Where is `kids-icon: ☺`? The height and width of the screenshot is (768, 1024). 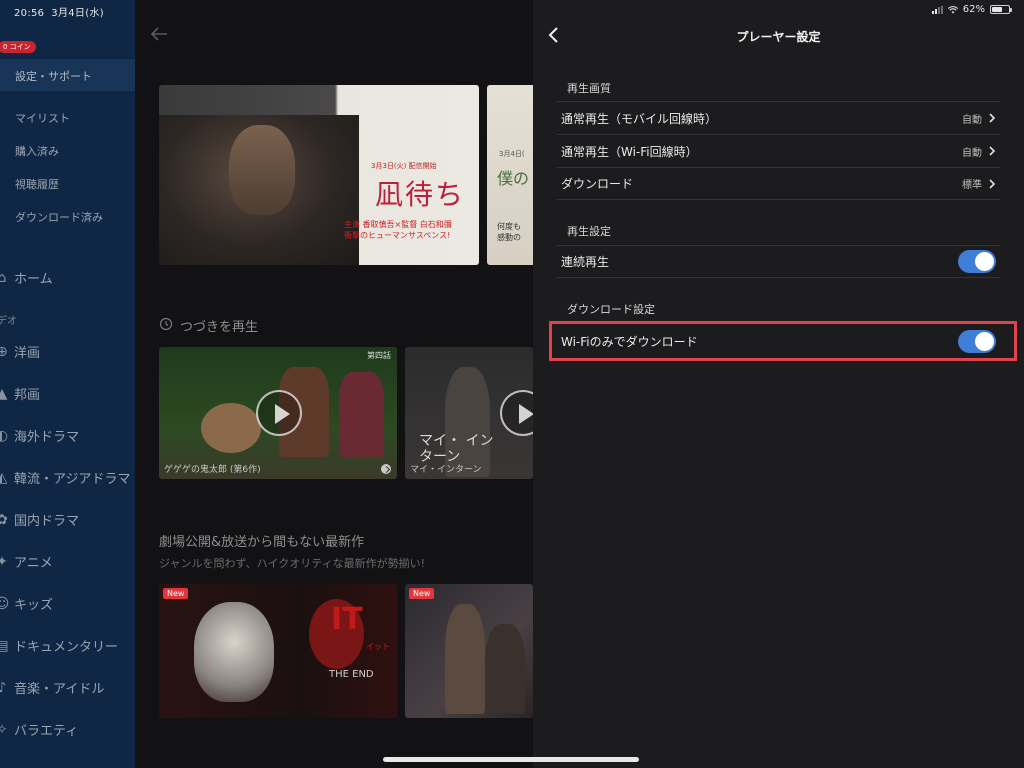
kids-icon: ☺ is located at coordinates (5, 603).